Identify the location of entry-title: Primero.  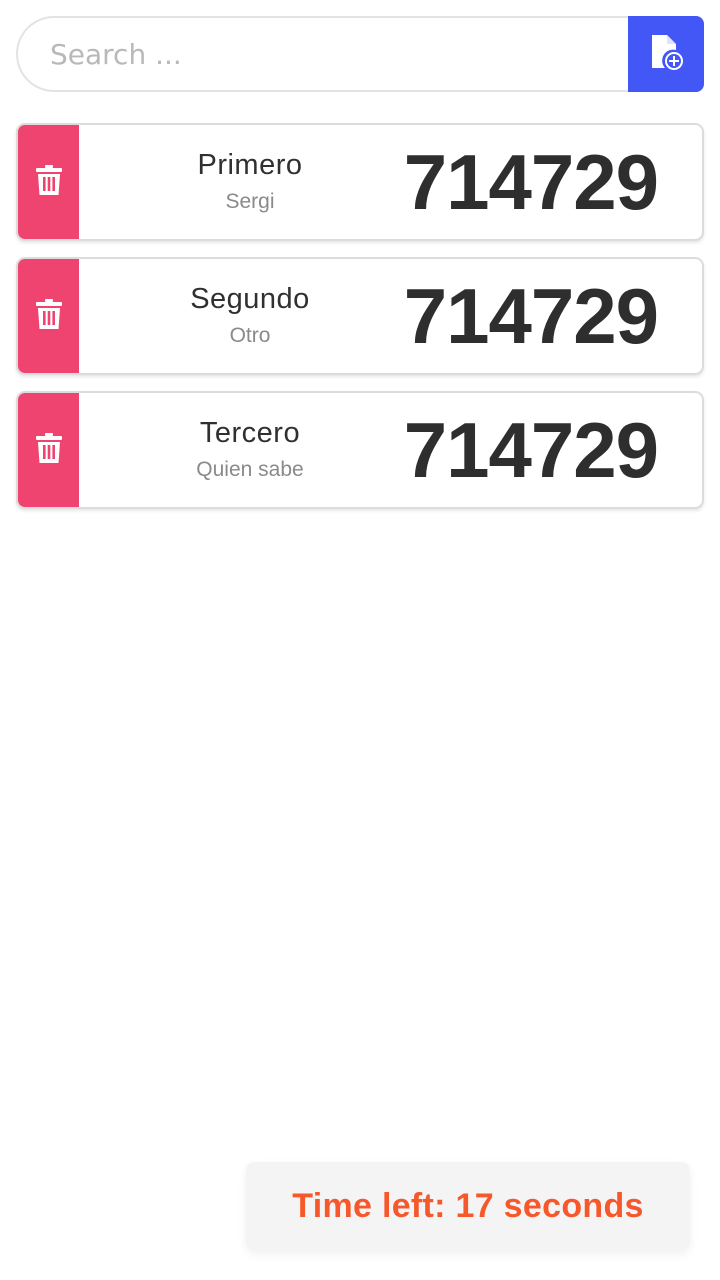
(250, 165).